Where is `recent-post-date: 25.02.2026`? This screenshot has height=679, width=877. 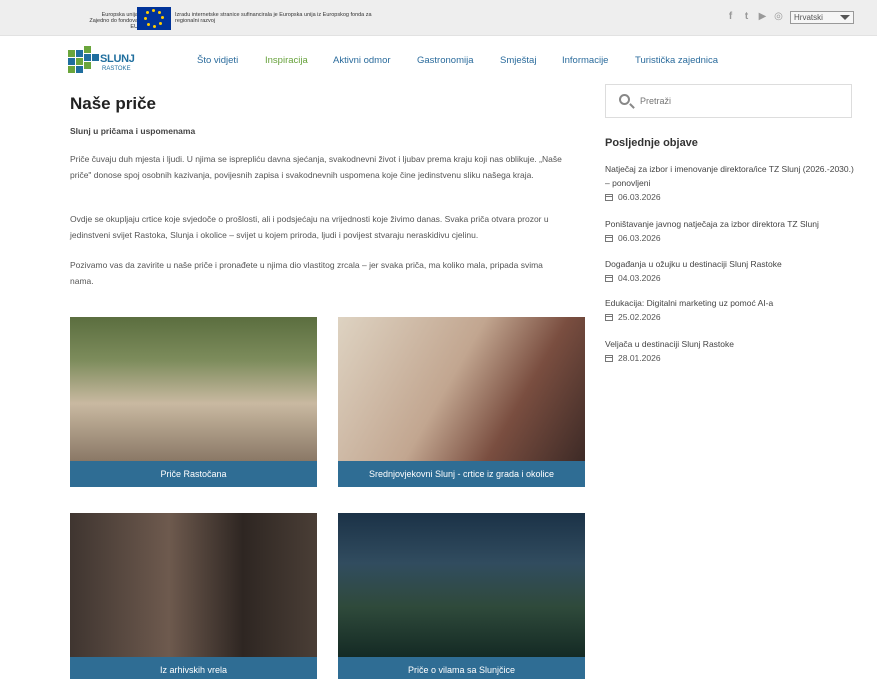 recent-post-date: 25.02.2026 is located at coordinates (730, 317).